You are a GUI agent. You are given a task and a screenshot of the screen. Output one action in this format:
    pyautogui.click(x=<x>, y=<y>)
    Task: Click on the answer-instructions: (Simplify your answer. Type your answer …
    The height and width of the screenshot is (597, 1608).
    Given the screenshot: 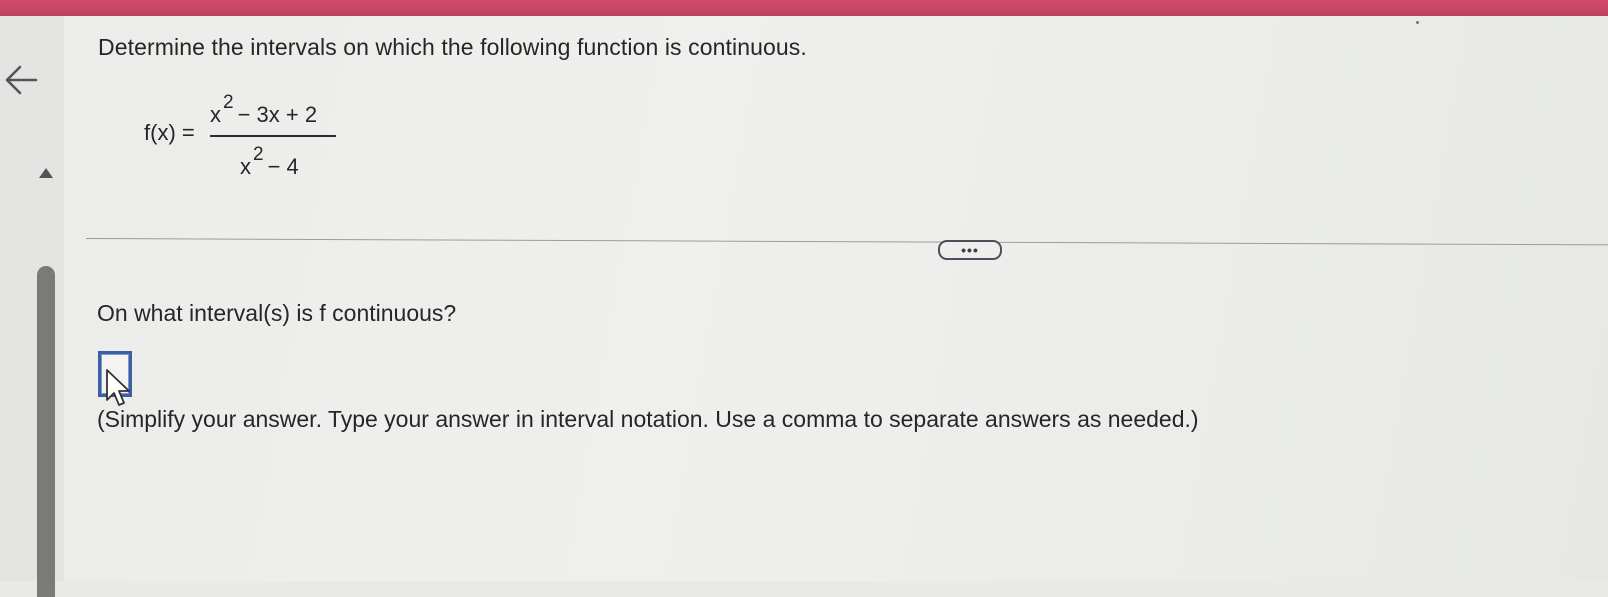 What is the action you would take?
    pyautogui.click(x=648, y=419)
    